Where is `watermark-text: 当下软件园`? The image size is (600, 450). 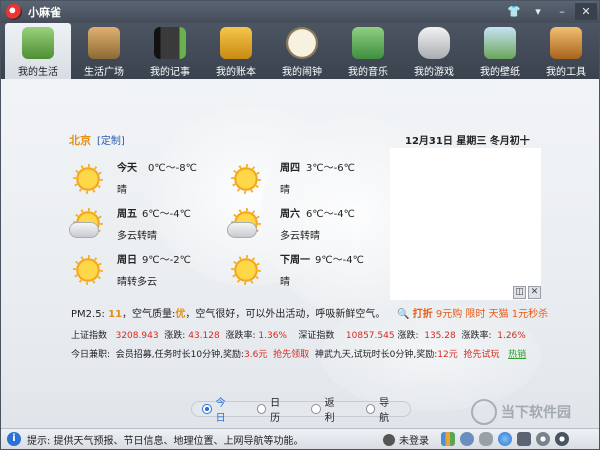
watermark-text: 当下软件园 is located at coordinates (536, 413).